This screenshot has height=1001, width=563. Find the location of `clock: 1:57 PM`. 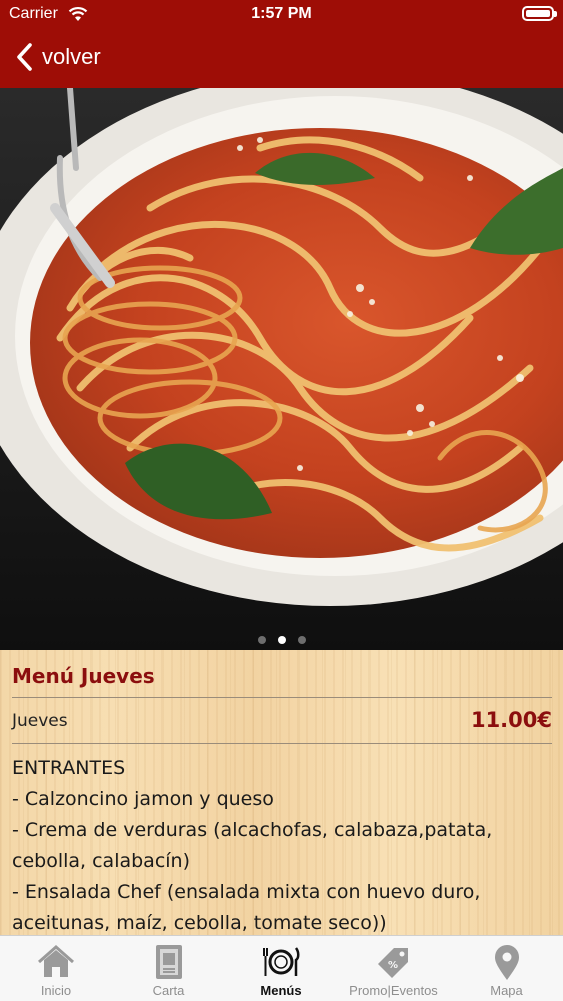

clock: 1:57 PM is located at coordinates (281, 13).